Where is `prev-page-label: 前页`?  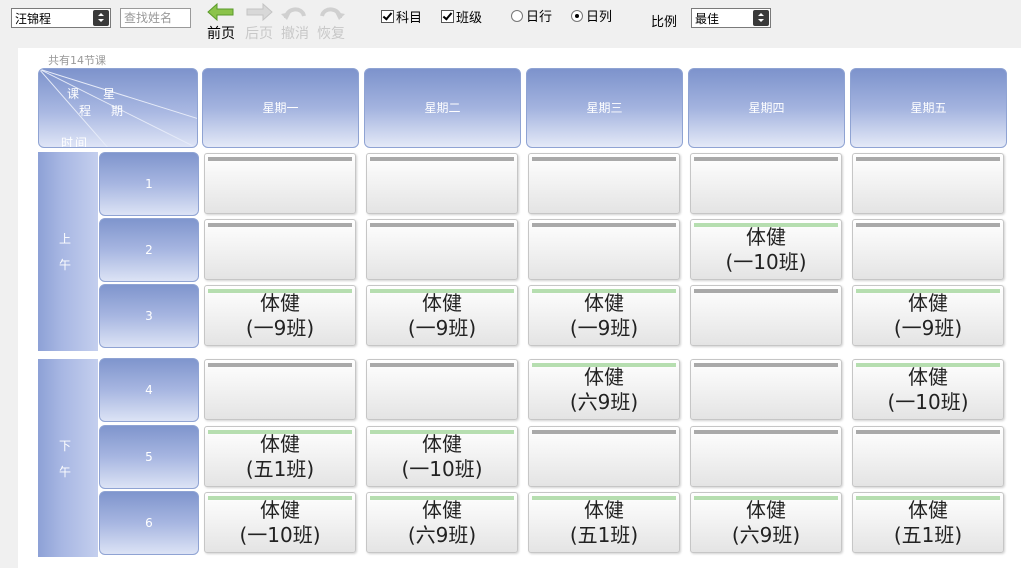 prev-page-label: 前页 is located at coordinates (221, 34).